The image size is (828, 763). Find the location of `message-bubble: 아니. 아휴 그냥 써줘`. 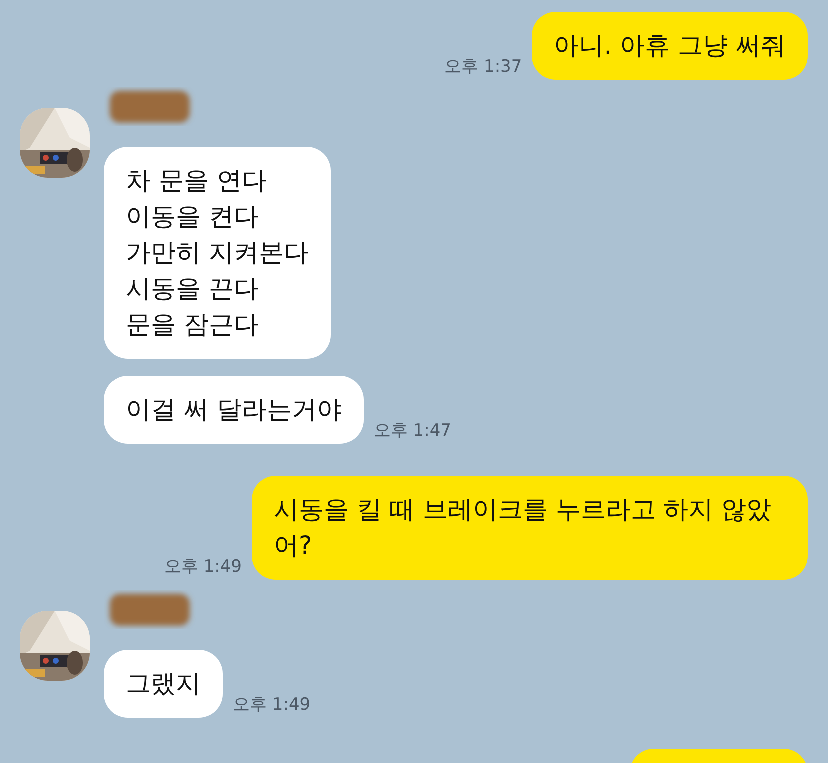

message-bubble: 아니. 아휴 그냥 써줘 is located at coordinates (670, 46).